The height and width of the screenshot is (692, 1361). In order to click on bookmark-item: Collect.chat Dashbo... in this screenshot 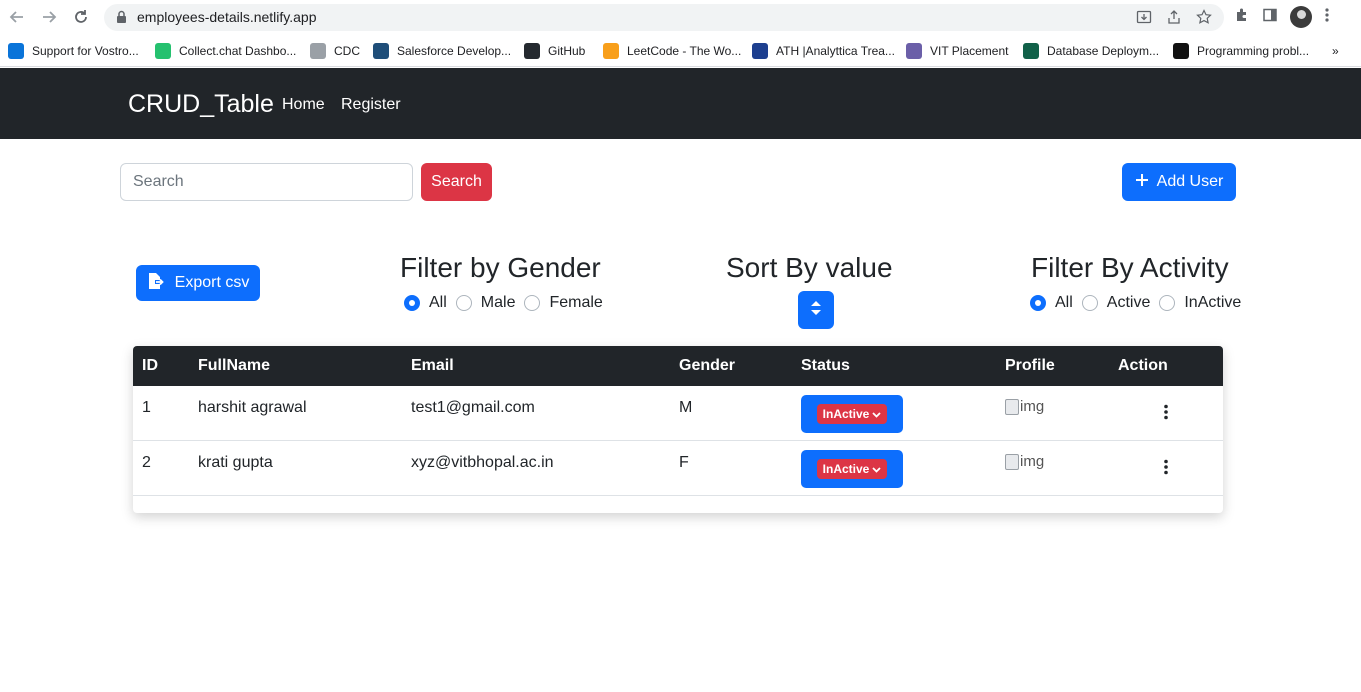, I will do `click(225, 51)`.